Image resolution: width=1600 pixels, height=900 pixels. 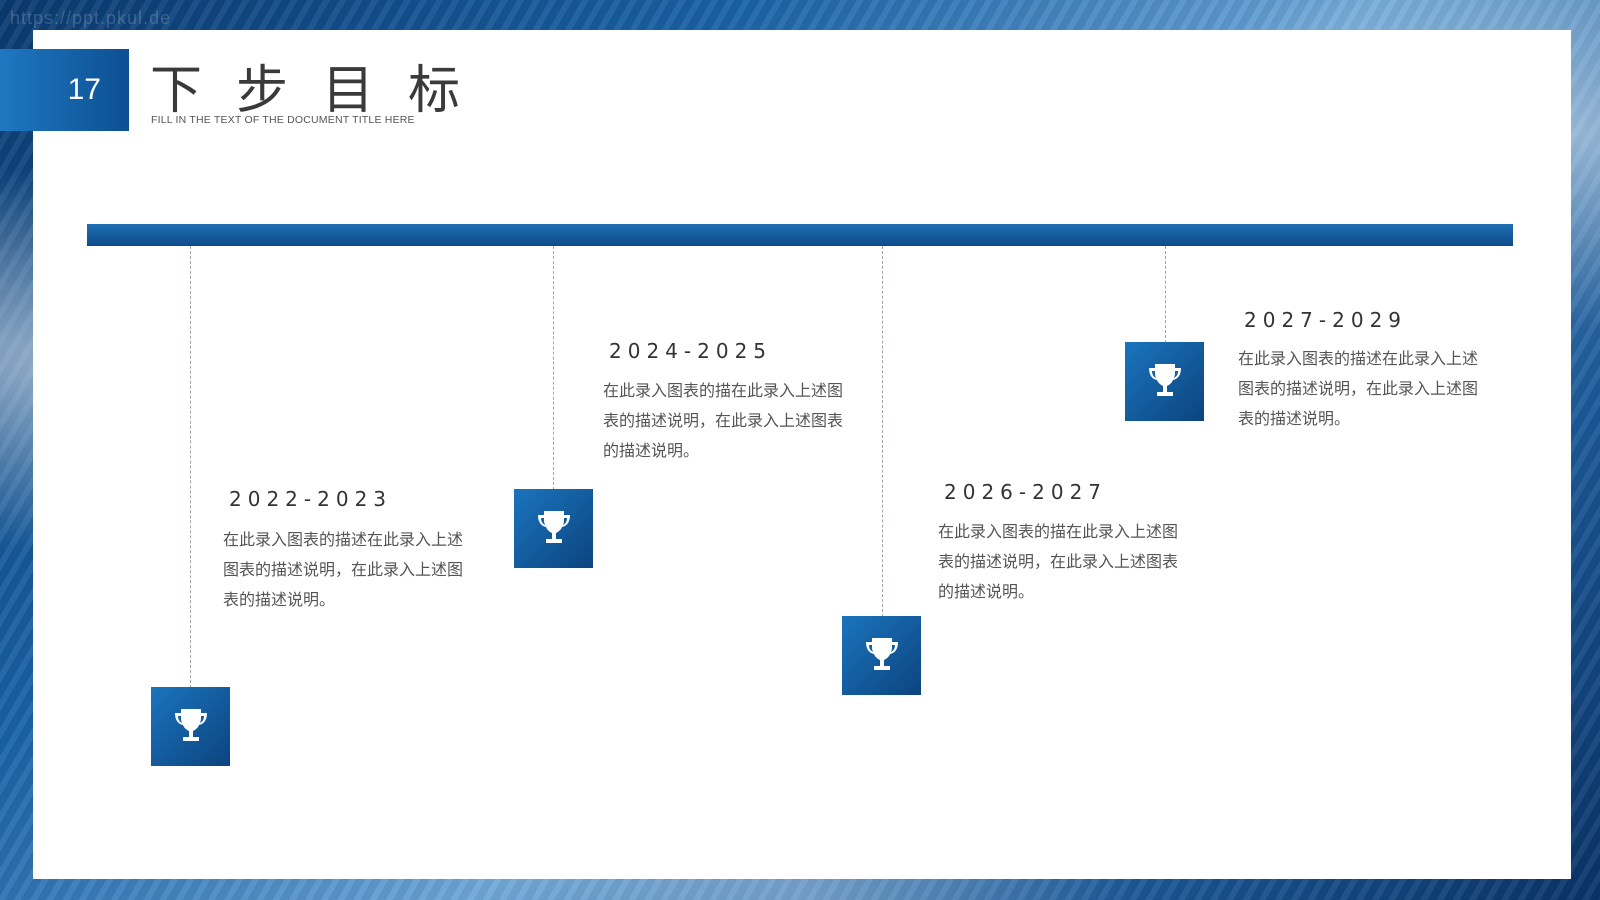 What do you see at coordinates (691, 351) in the screenshot?
I see `milestone-year: 2024-2025` at bounding box center [691, 351].